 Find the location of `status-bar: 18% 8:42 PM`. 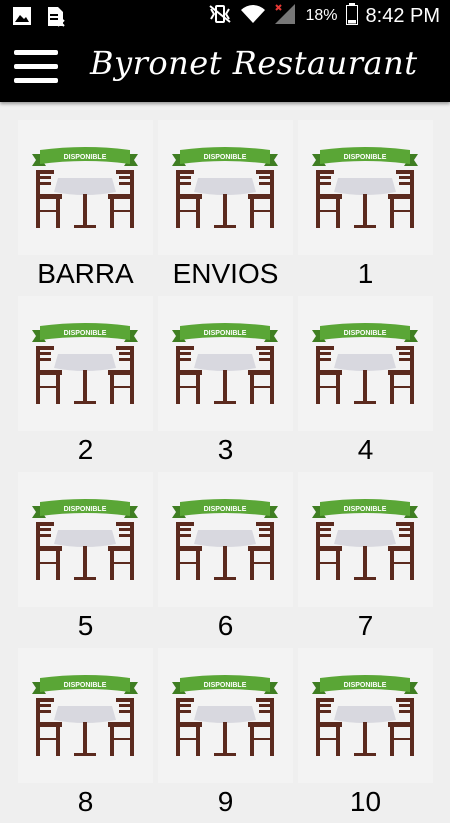

status-bar: 18% 8:42 PM is located at coordinates (225, 16).